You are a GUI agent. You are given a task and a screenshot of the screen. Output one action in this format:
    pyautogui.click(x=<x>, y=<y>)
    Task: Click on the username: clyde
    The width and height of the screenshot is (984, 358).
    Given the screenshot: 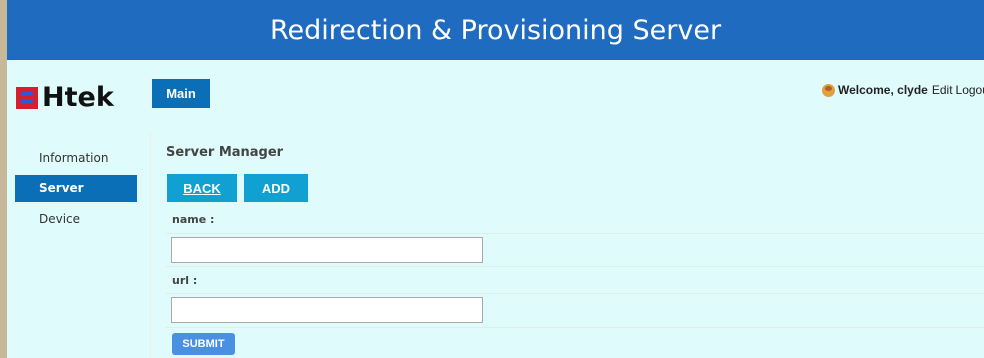 What is the action you would take?
    pyautogui.click(x=912, y=90)
    